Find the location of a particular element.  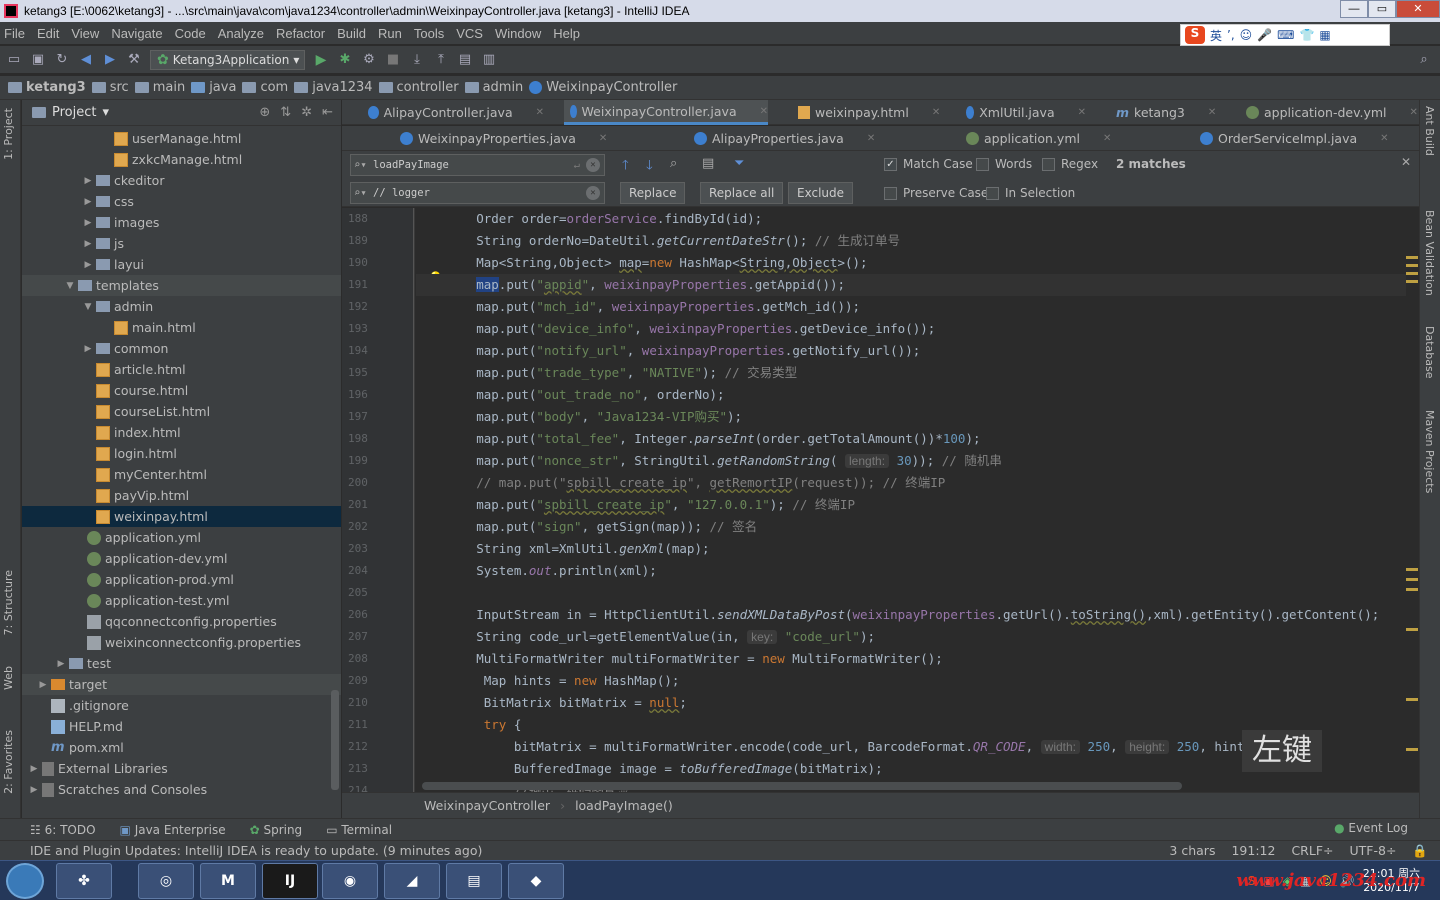

replace-button: Replace is located at coordinates (653, 193).